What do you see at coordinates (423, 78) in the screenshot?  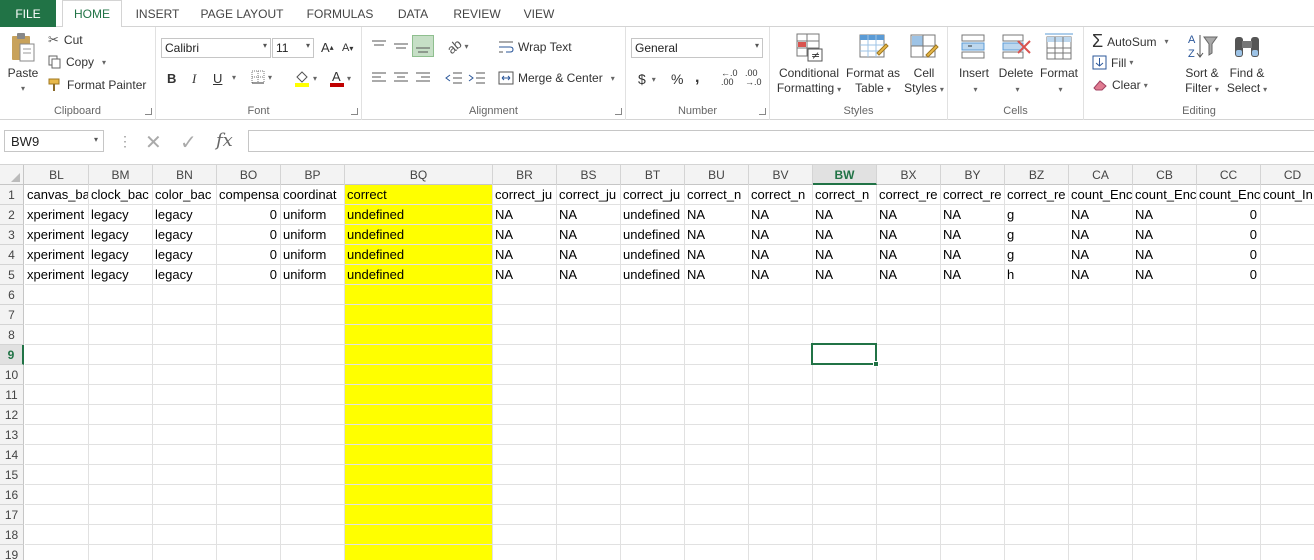 I see `align-right-icon` at bounding box center [423, 78].